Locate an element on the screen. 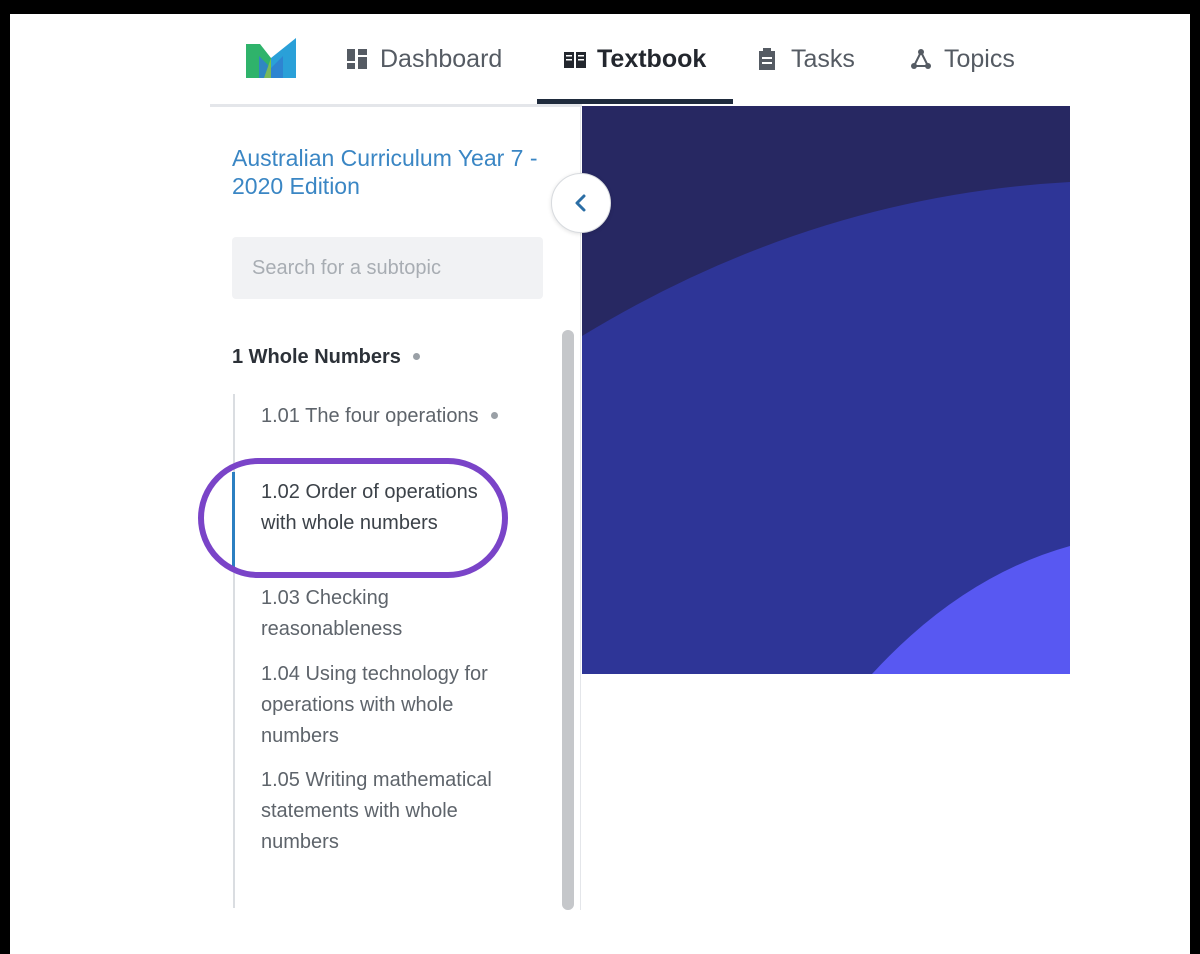  nav-tasks: Tasks is located at coordinates (806, 59).